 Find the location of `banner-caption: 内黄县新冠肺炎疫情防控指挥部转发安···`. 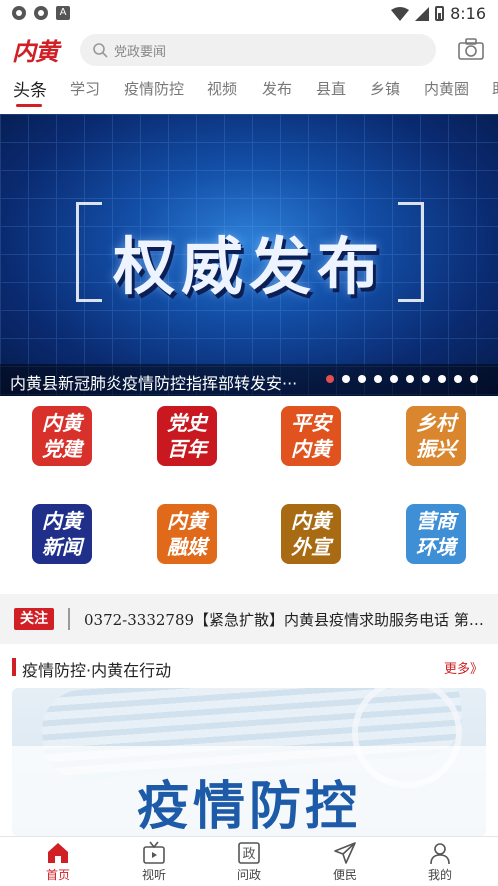

banner-caption: 内黄县新冠肺炎疫情防控指挥部转发安··· is located at coordinates (154, 383).